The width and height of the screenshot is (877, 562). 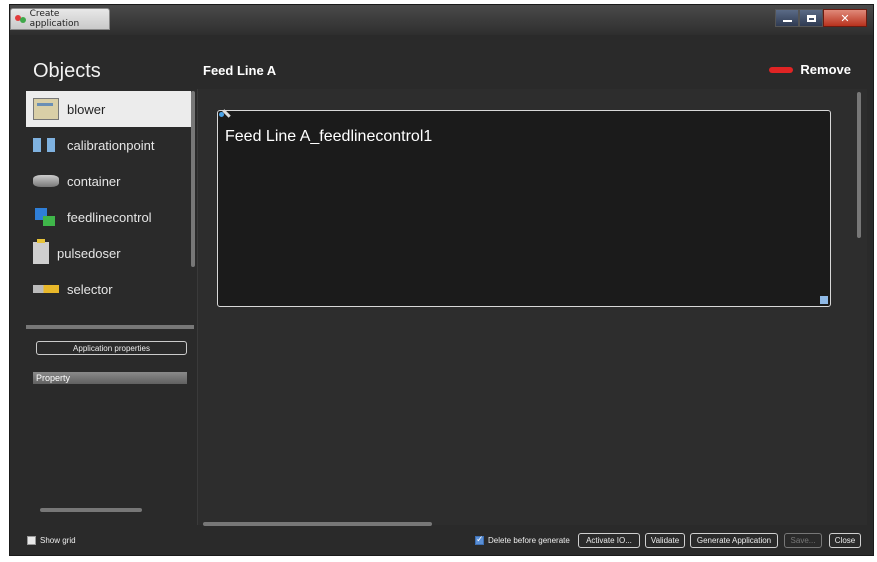 I want to click on list-item-feedlinecontrol: feedlinecontrol, so click(x=108, y=217).